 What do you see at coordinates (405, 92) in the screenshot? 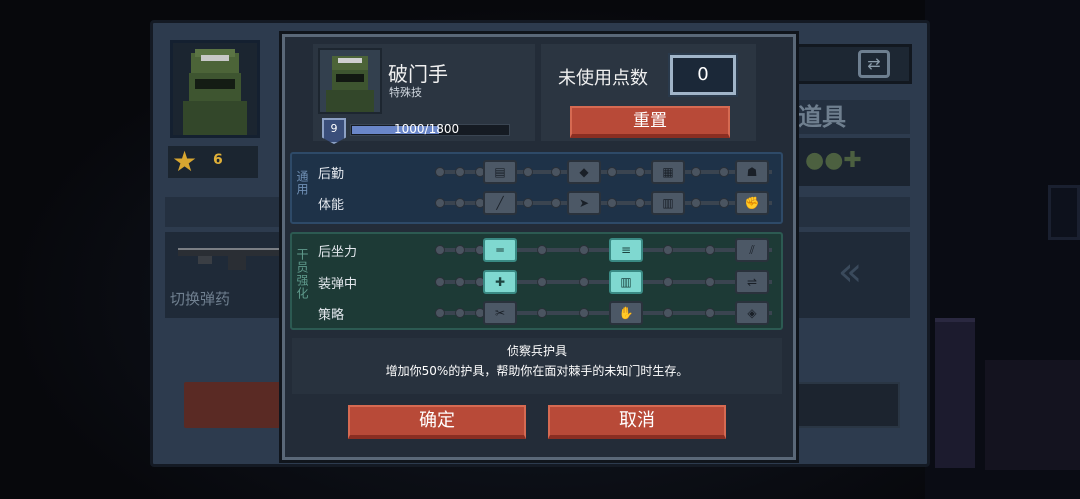
I see `character-subtitle: 特殊技` at bounding box center [405, 92].